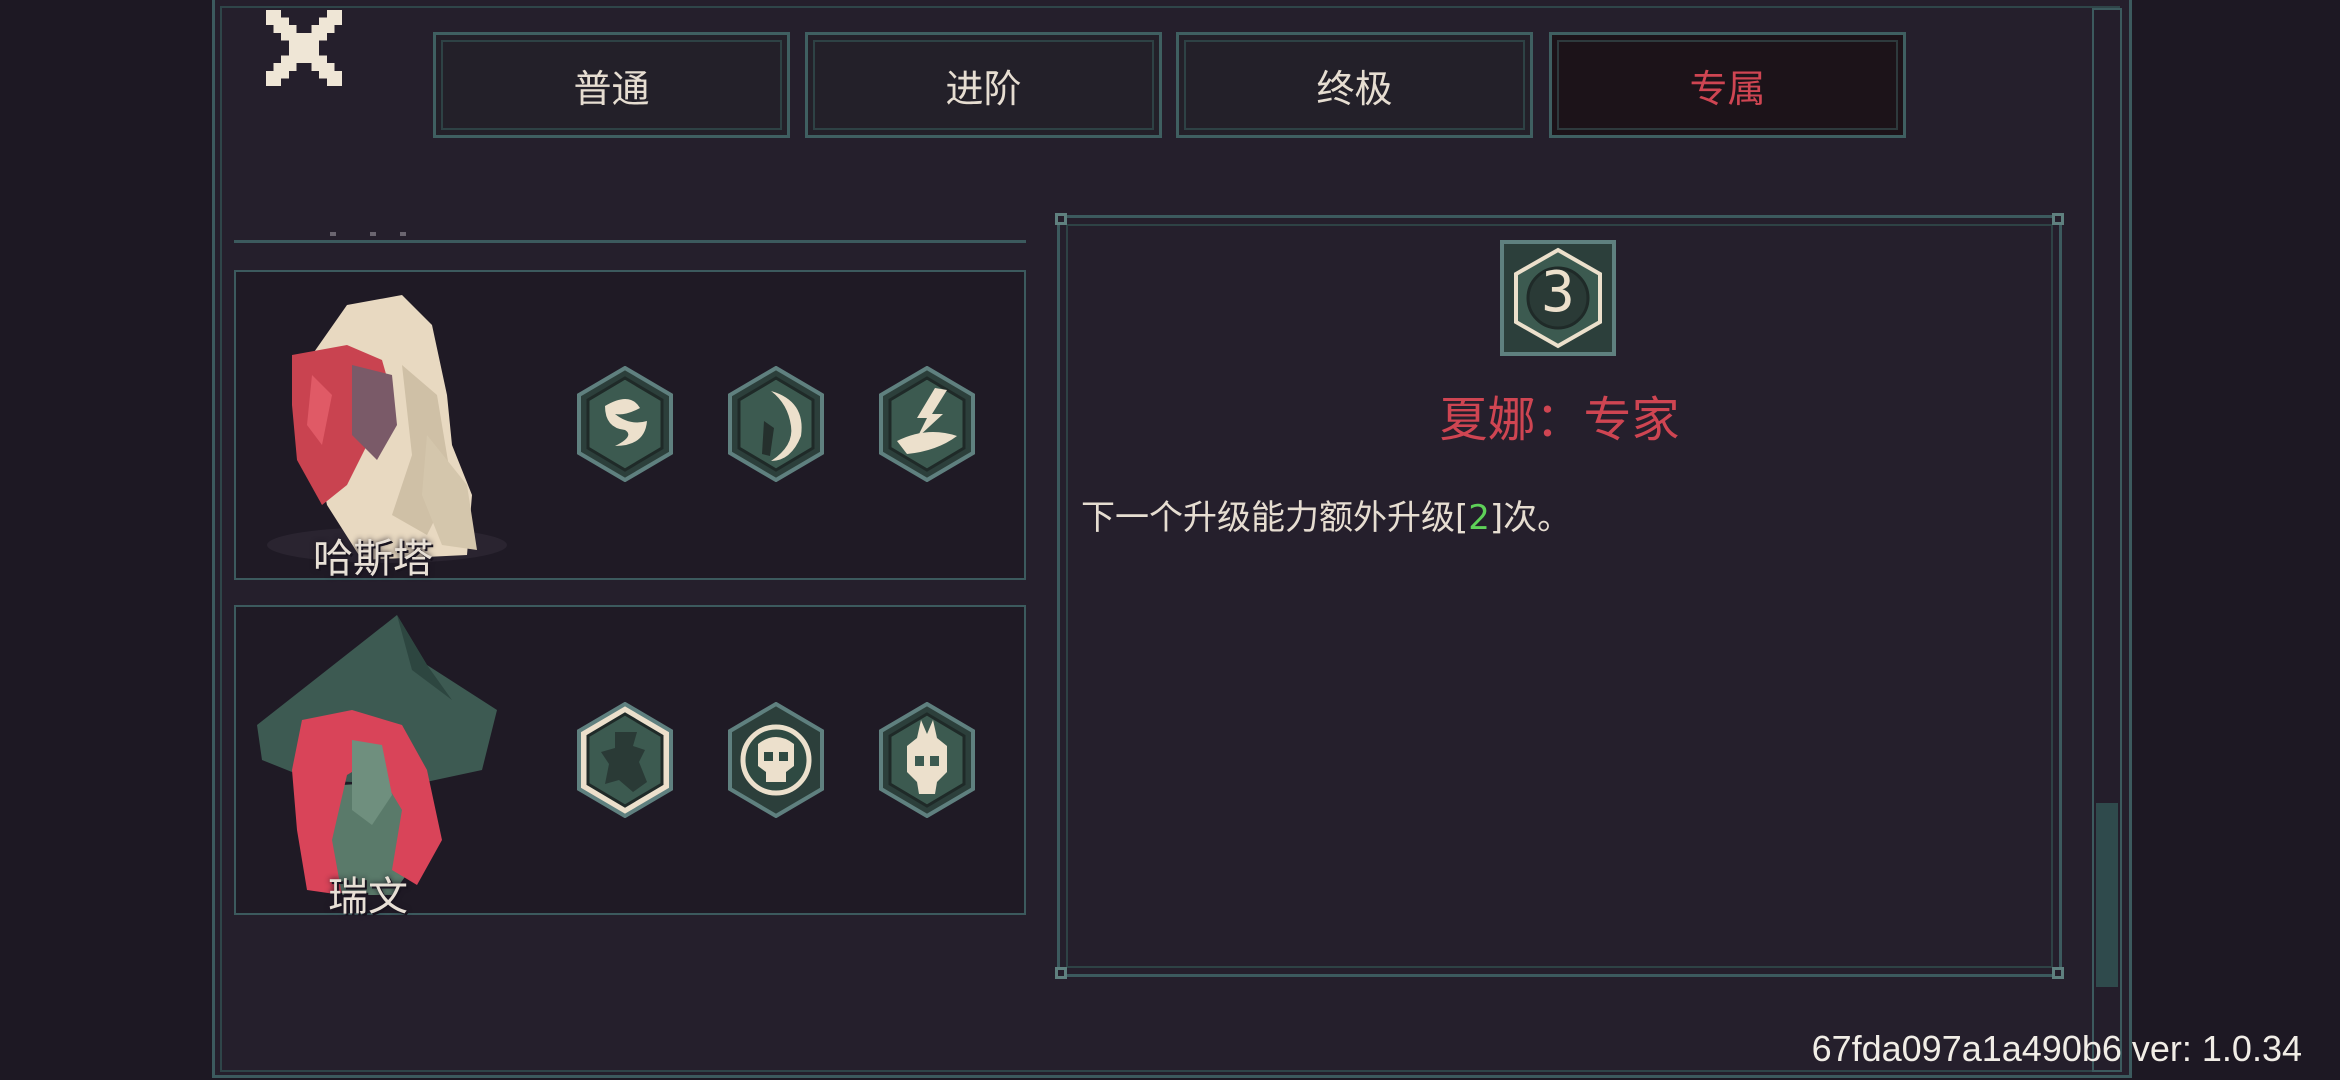  Describe the element at coordinates (927, 424) in the screenshot. I see `lightning-wind-icon` at that location.